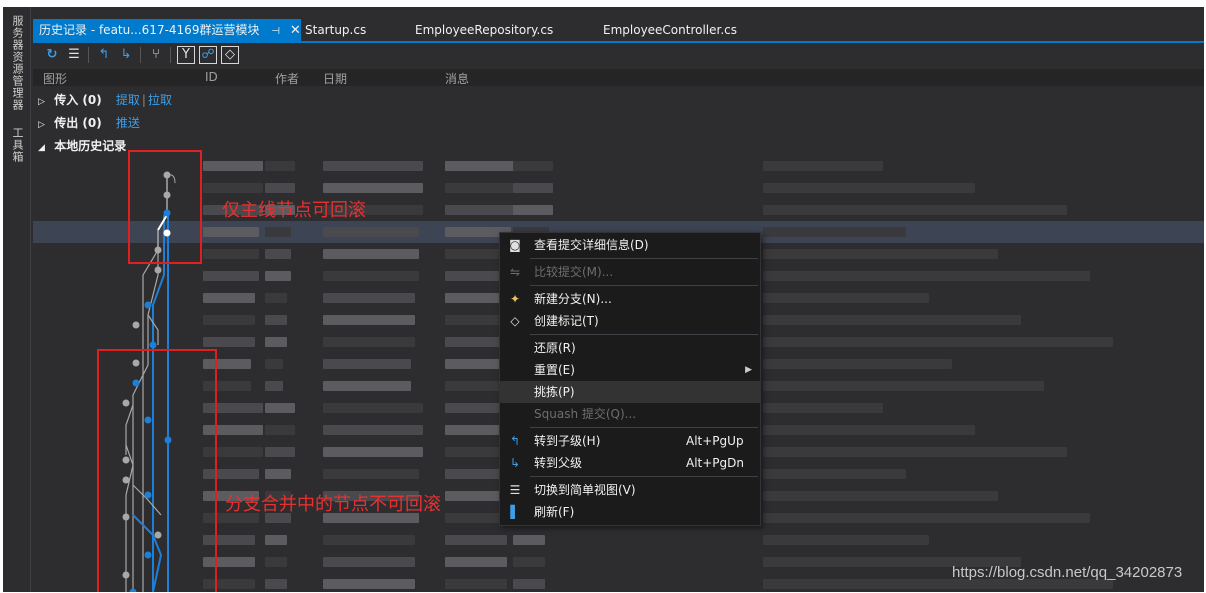 This screenshot has height=593, width=1206. I want to click on server-explorer-tab: 服务器资源管理器, so click(17, 63).